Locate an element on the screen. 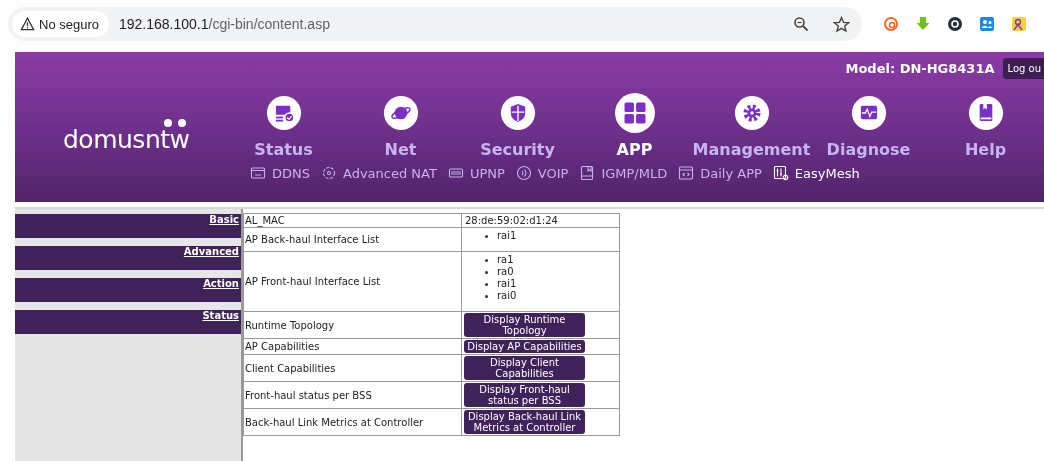 The width and height of the screenshot is (1044, 461). sidebar-item: Basic is located at coordinates (128, 226).